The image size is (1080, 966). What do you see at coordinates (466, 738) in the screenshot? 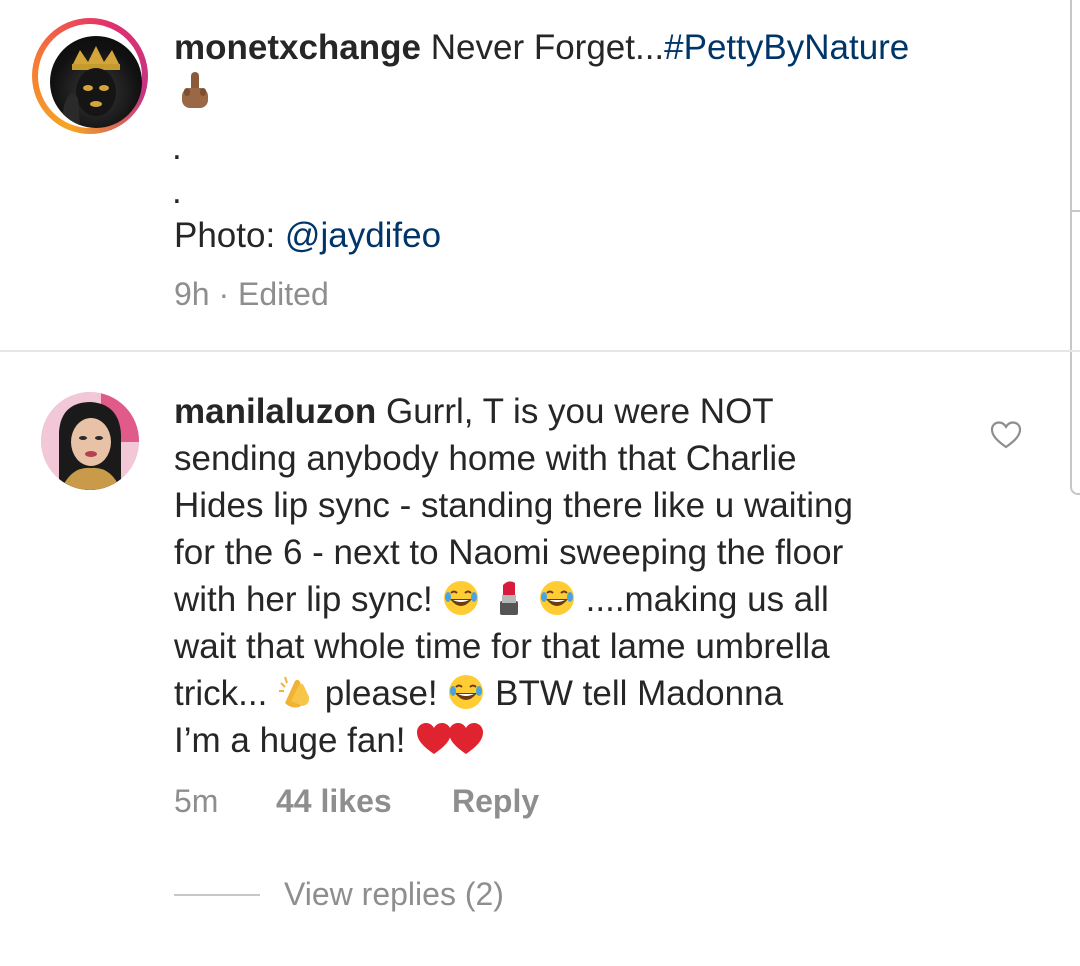
I see `red-heart-emoji-icon` at bounding box center [466, 738].